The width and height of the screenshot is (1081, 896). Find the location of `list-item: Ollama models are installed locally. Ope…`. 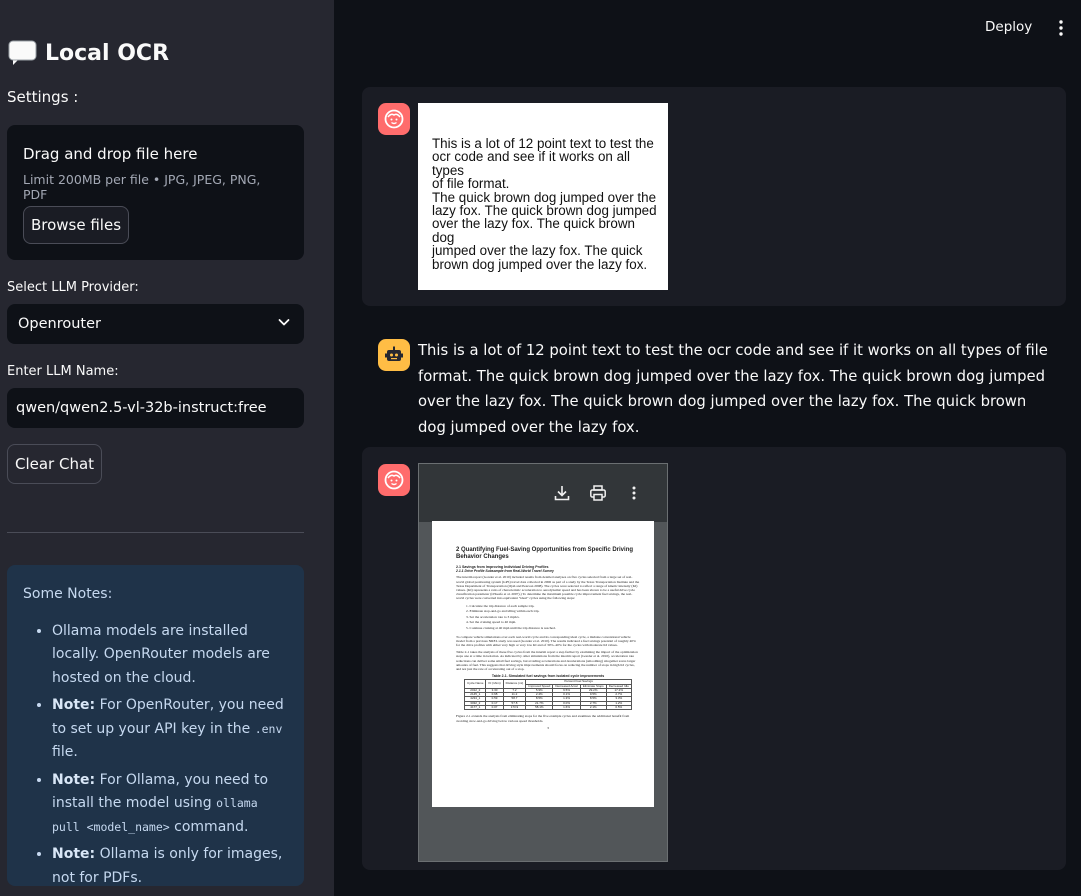

list-item: Ollama models are installed locally. Ope… is located at coordinates (170, 655).